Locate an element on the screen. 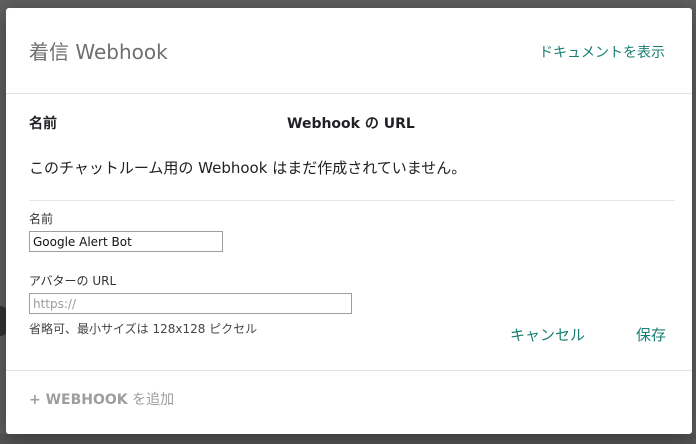 Image resolution: width=696 pixels, height=444 pixels. empty-state-message: このチャットルーム用の Webhook はまだ作成されていません。 is located at coordinates (248, 168).